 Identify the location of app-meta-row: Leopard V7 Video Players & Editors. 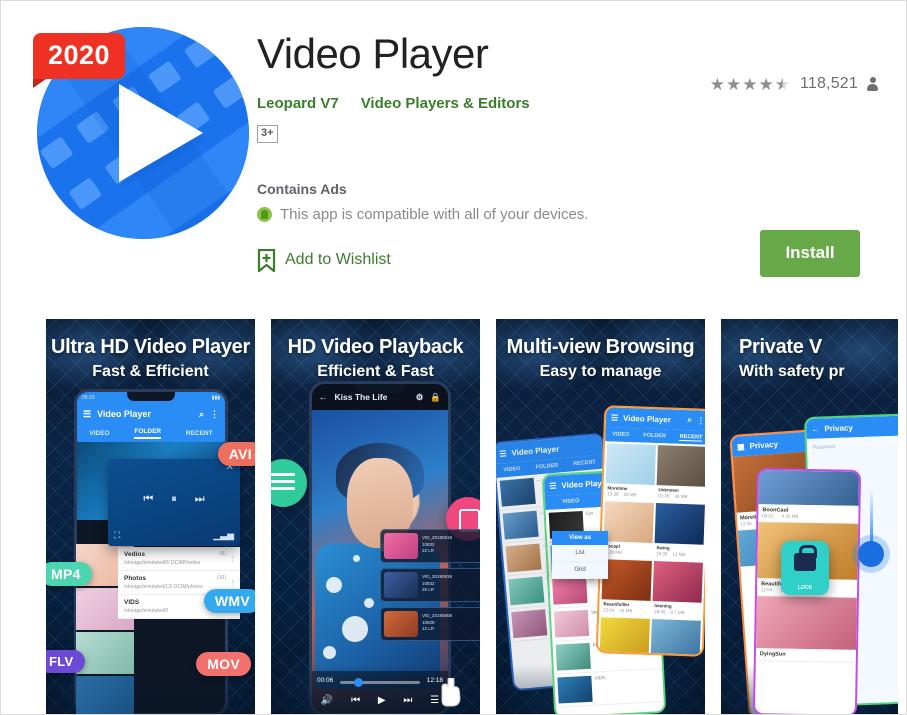
(569, 103).